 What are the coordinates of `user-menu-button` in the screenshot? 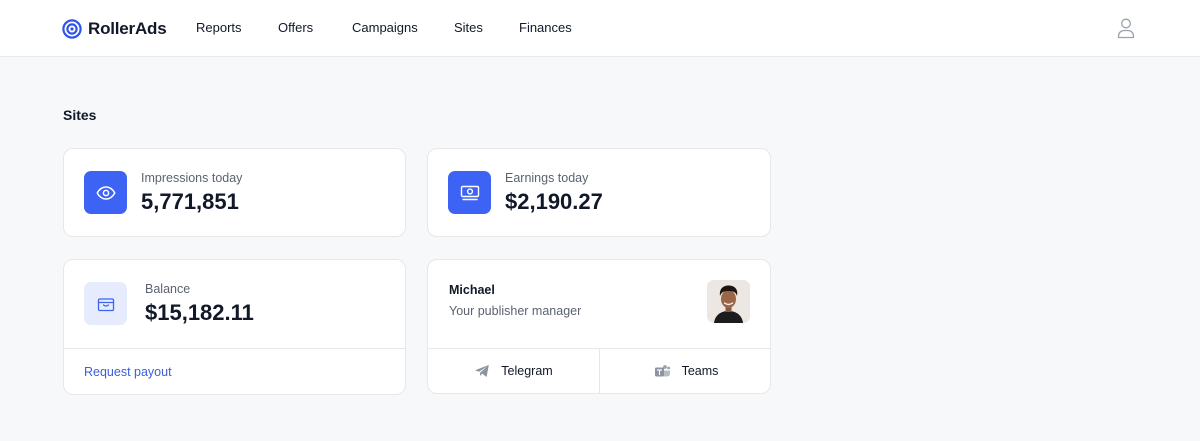 It's located at (1126, 28).